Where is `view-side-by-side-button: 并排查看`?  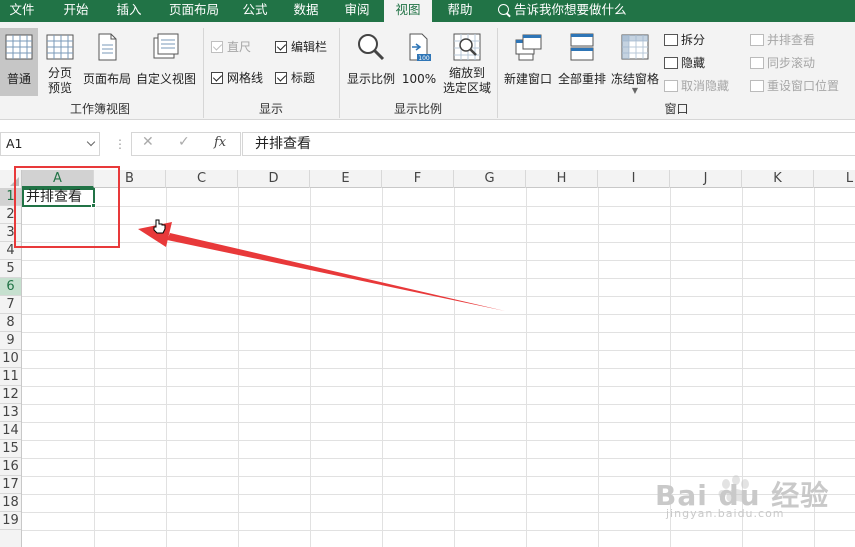
view-side-by-side-button: 并排查看 is located at coordinates (782, 40).